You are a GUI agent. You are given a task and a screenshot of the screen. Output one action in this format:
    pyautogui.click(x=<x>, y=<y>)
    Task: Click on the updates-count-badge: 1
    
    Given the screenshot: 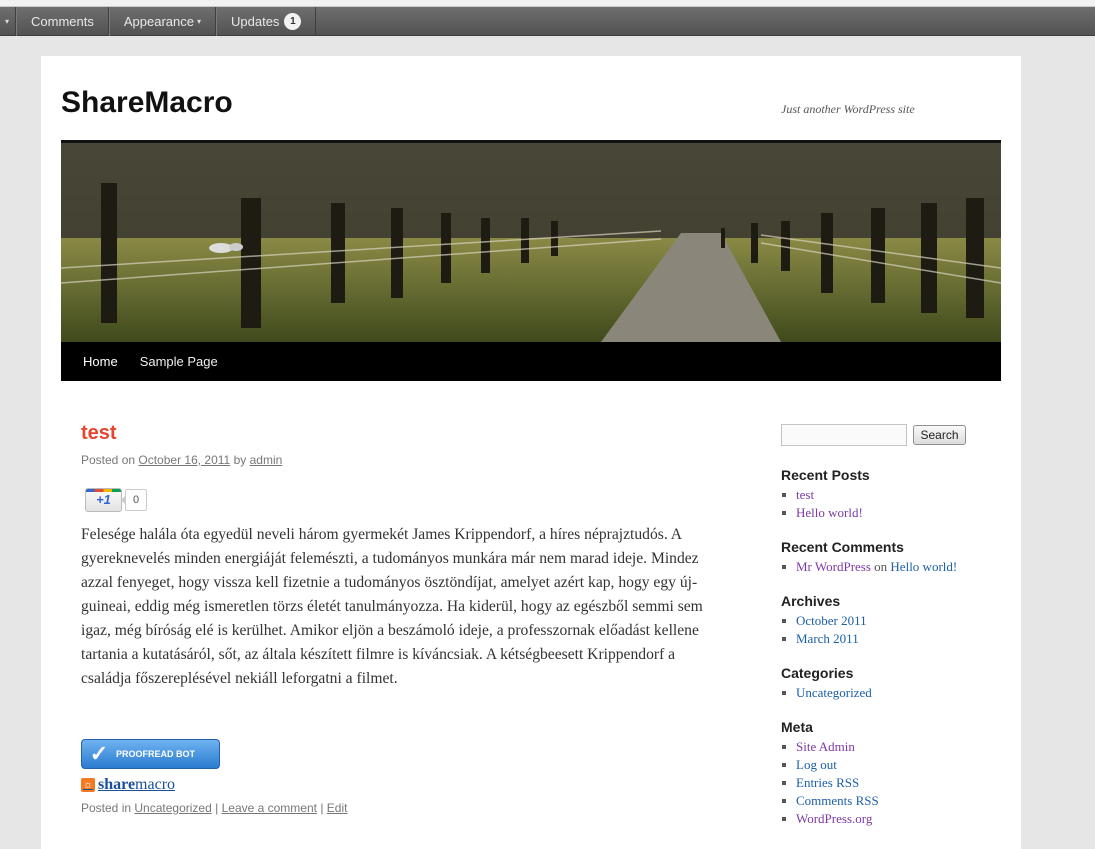 What is the action you would take?
    pyautogui.click(x=293, y=21)
    